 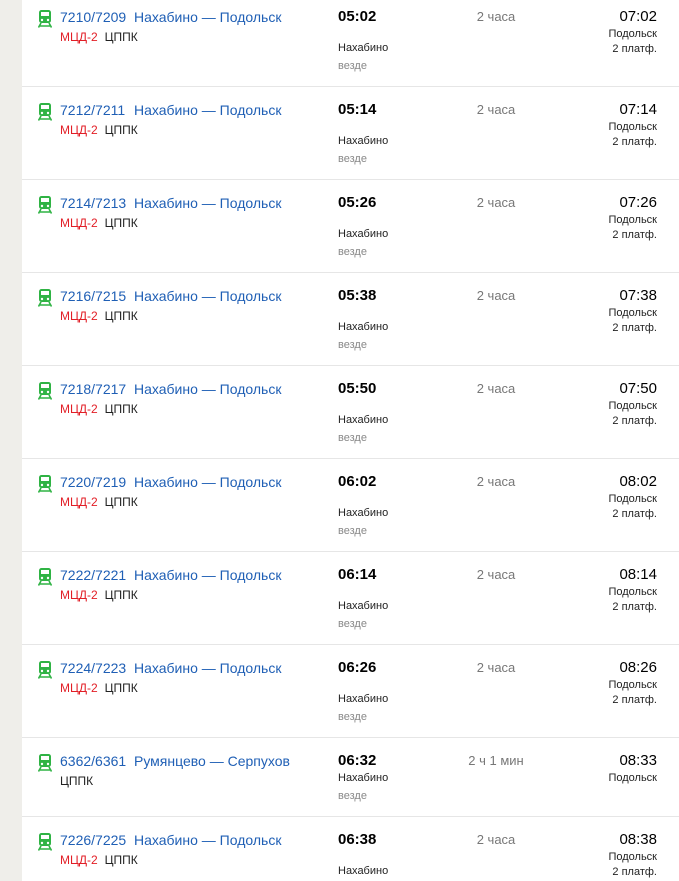 I want to click on departure-time: 06:32, so click(x=357, y=760).